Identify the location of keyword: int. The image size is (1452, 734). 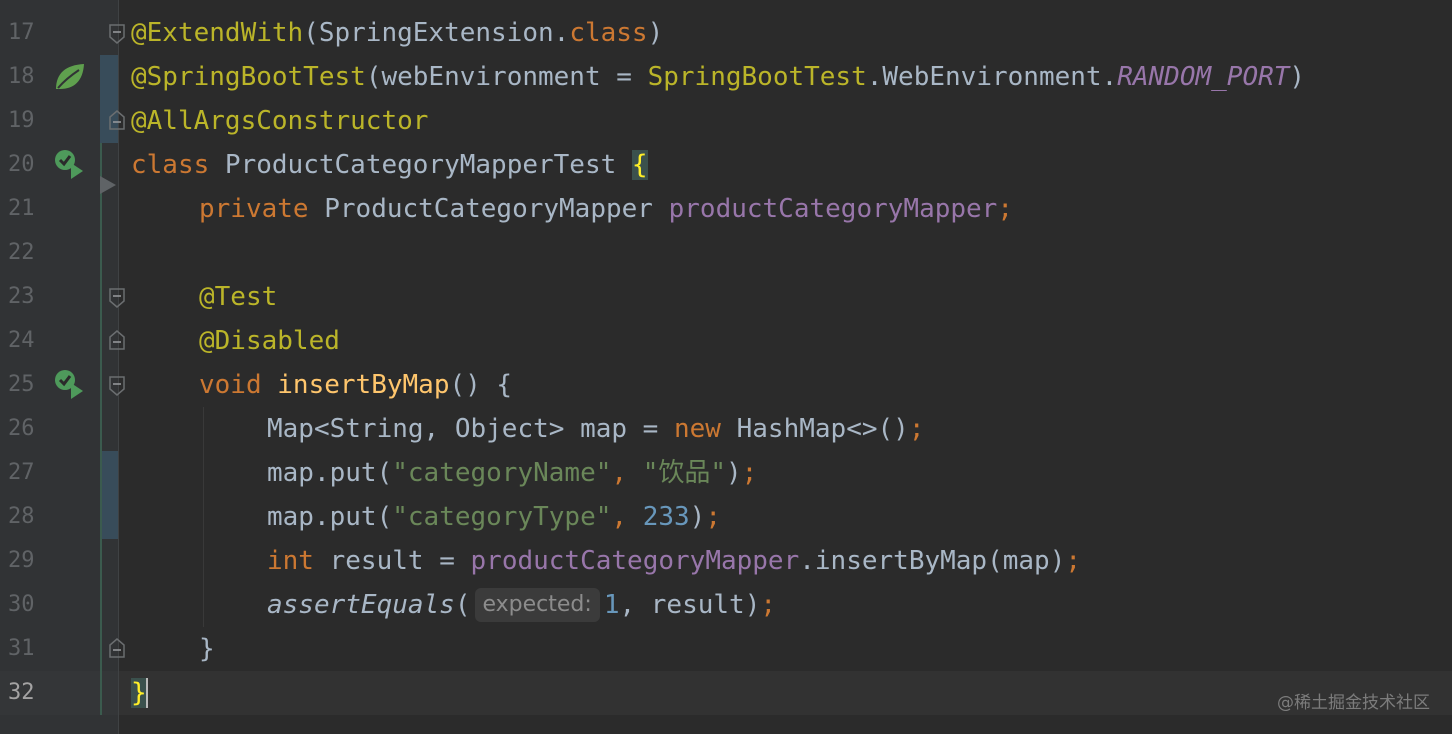
(290, 561).